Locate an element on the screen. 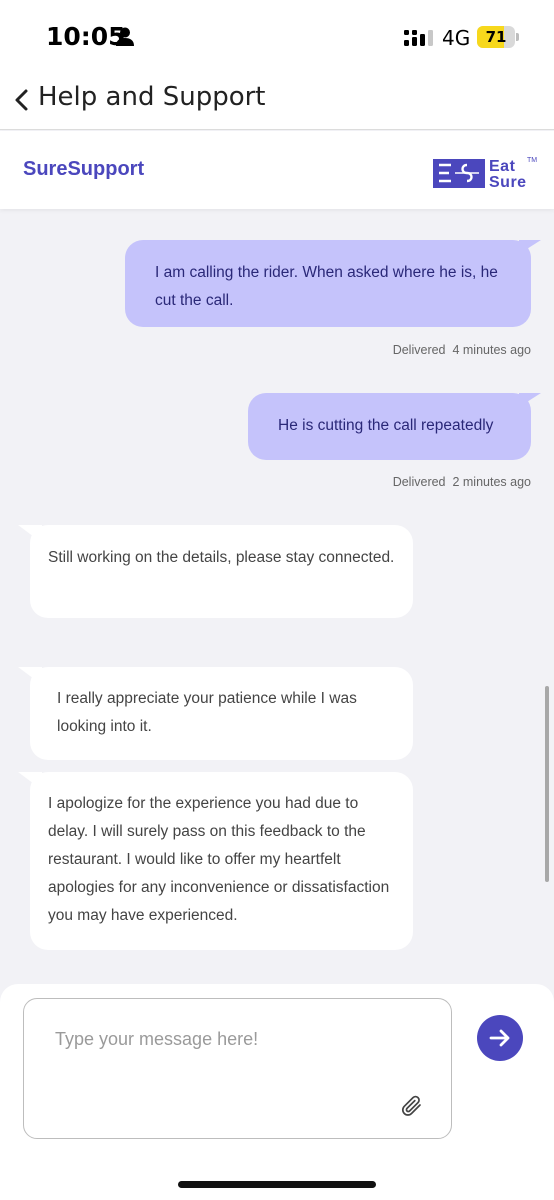 The width and height of the screenshot is (554, 1200). battery-level: 71 is located at coordinates (496, 37).